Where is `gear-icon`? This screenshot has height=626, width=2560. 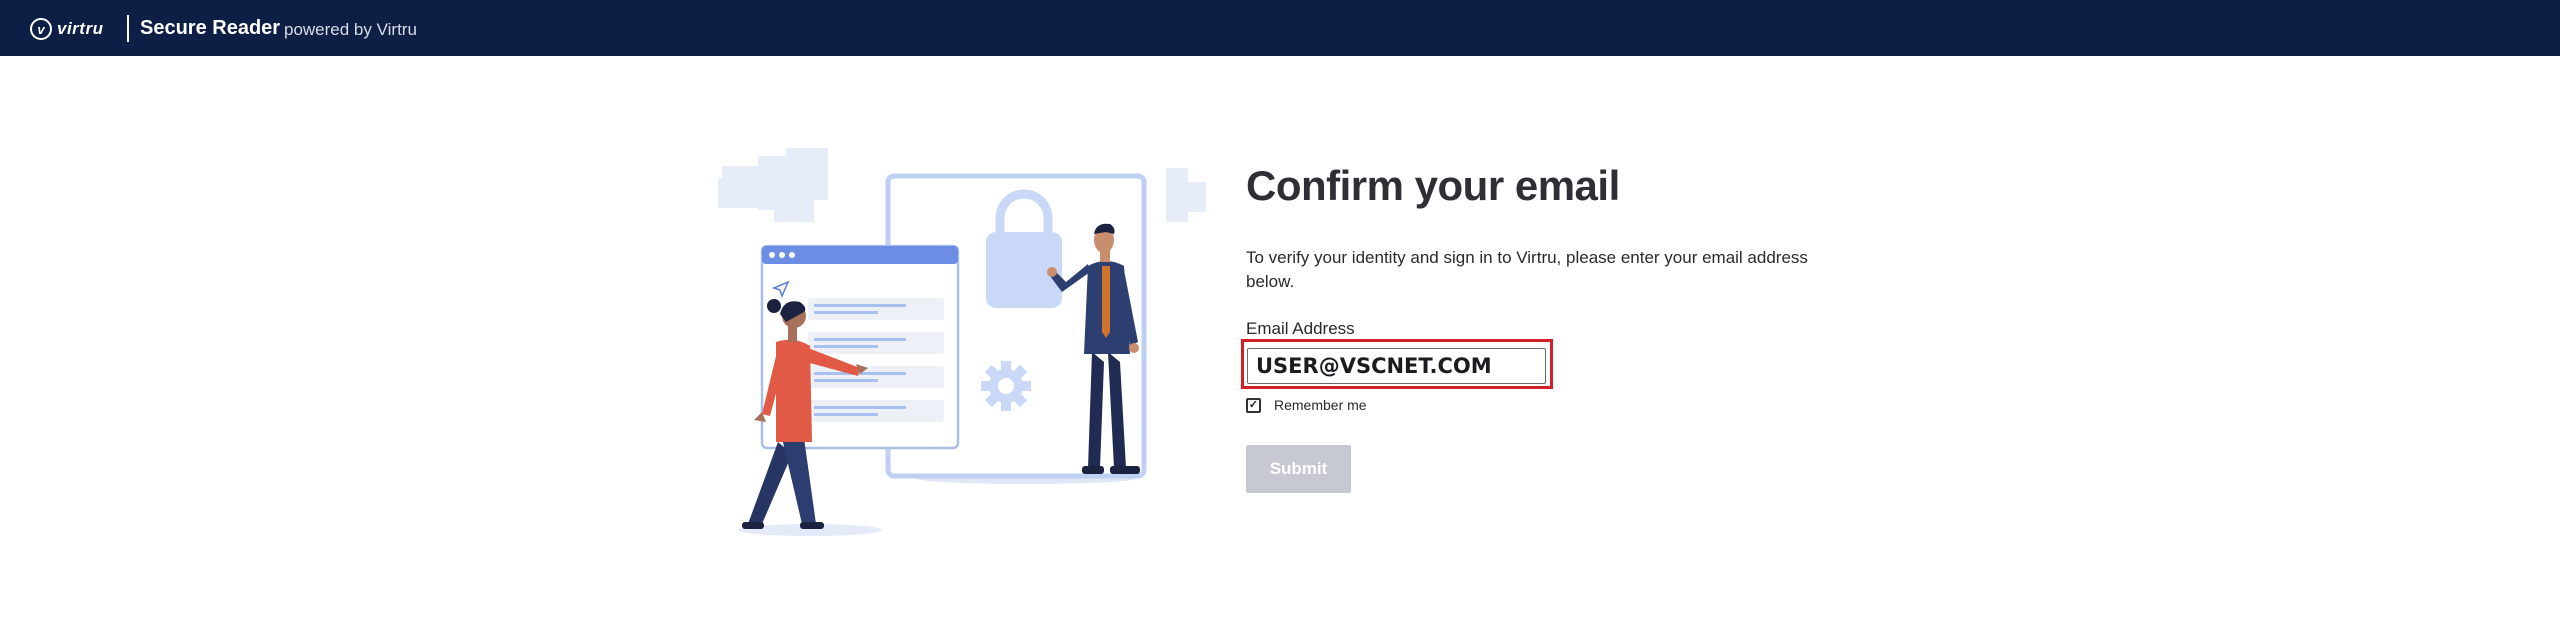
gear-icon is located at coordinates (1006, 386).